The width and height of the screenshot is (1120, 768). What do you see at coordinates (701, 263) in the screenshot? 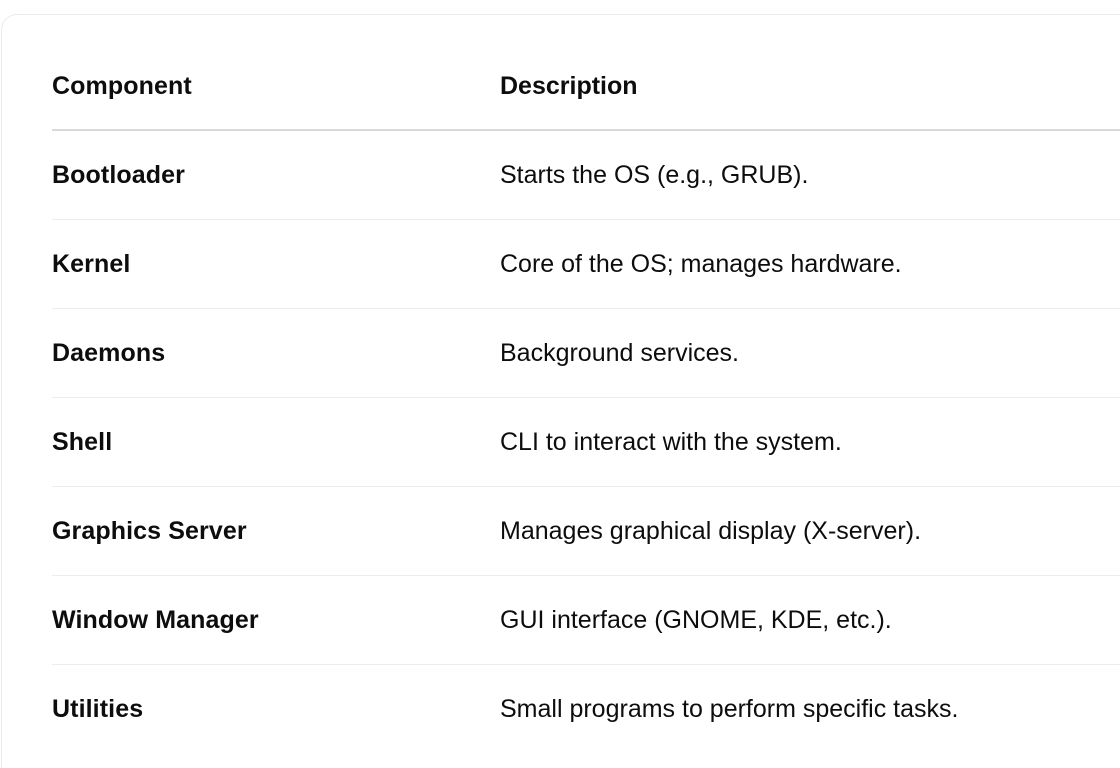
I see `description-cell: Core of the OS; manages hardware.` at bounding box center [701, 263].